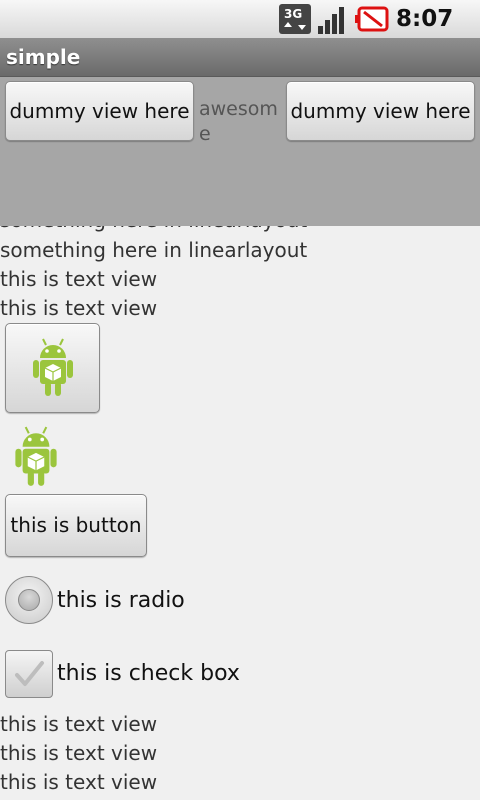 Image resolution: width=480 pixels, height=800 pixels. Describe the element at coordinates (240, 29) in the screenshot. I see `status-bar: 3G 8:07 PM` at that location.